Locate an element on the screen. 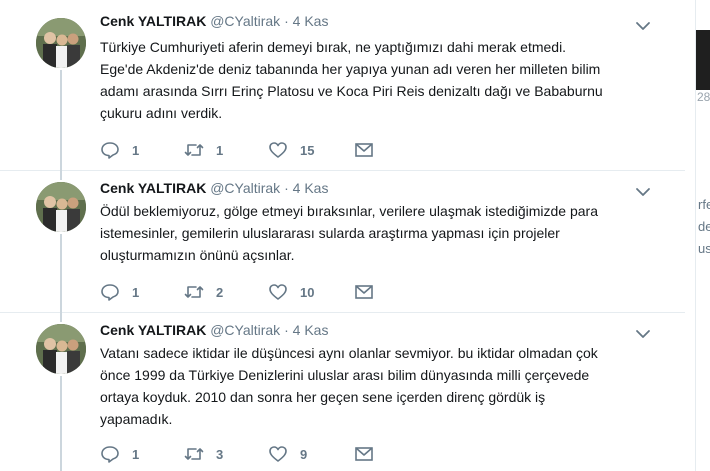  retweet-button: 1 is located at coordinates (226, 150).